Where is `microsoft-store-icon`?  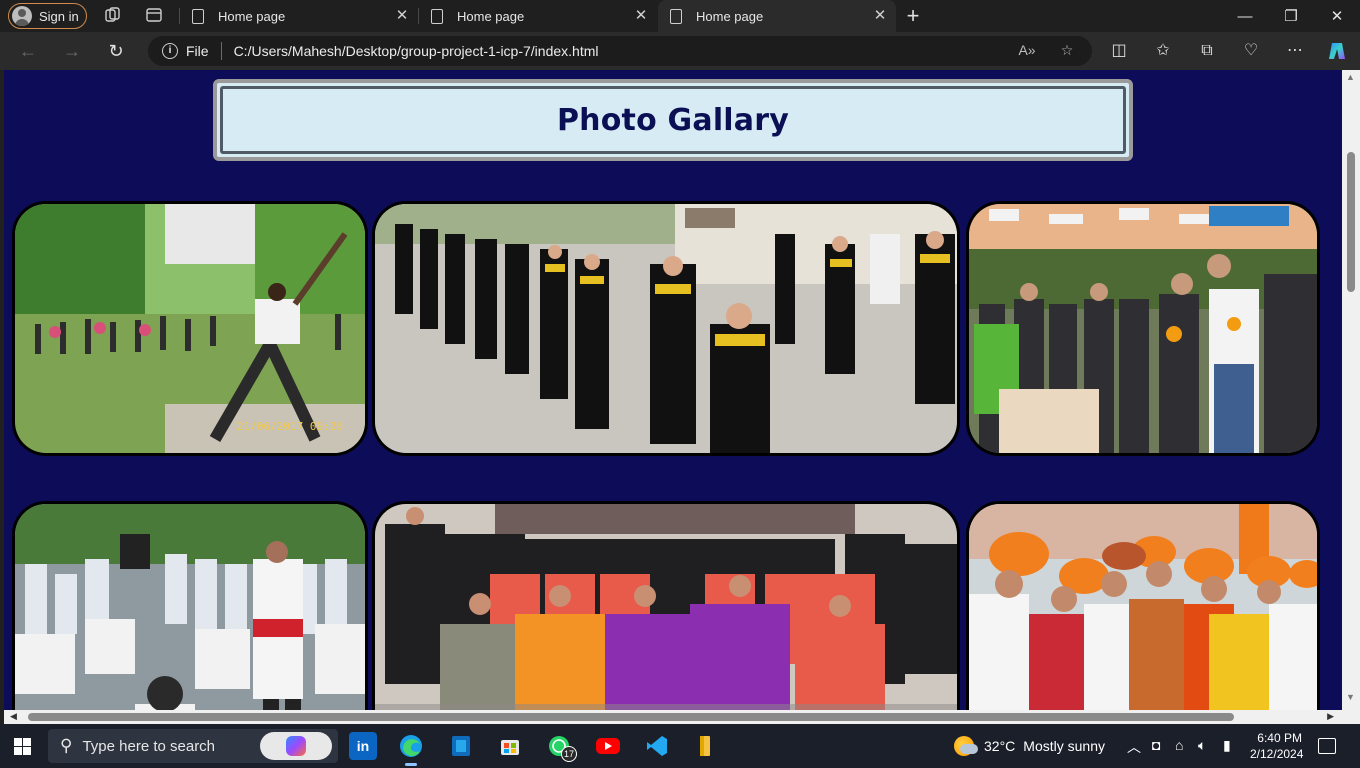
microsoft-store-icon is located at coordinates (510, 746).